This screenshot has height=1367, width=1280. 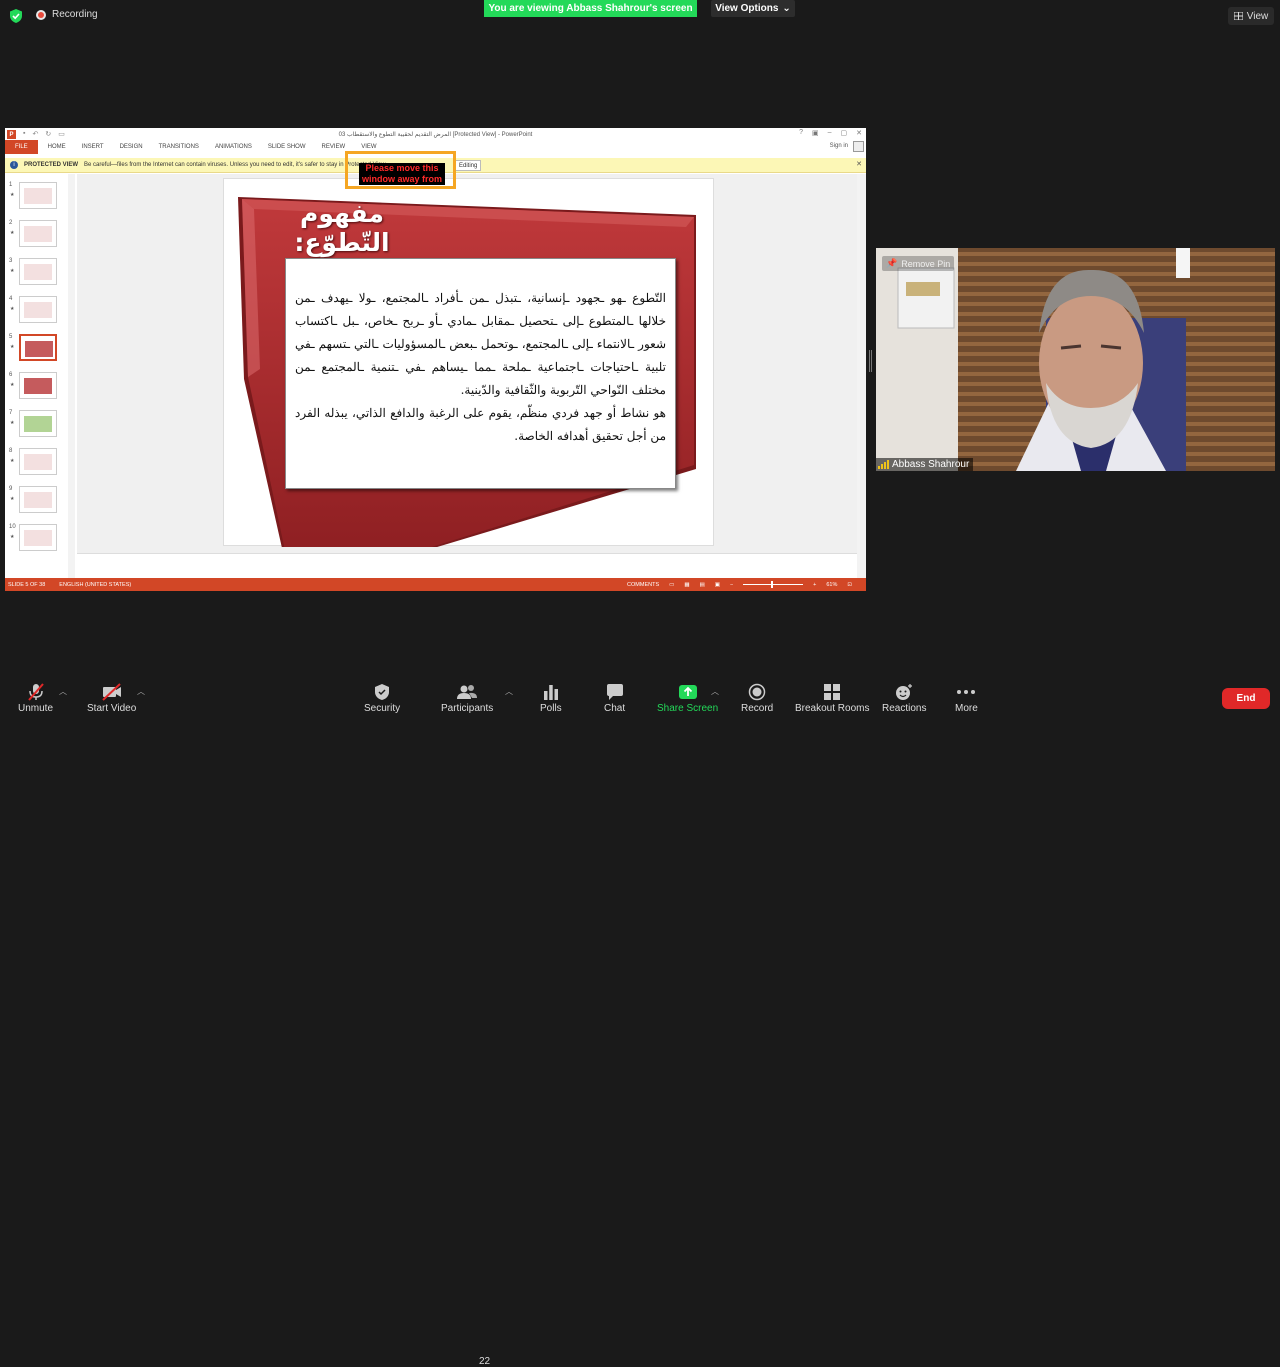 I want to click on tab-review: REVIEW, so click(x=334, y=147).